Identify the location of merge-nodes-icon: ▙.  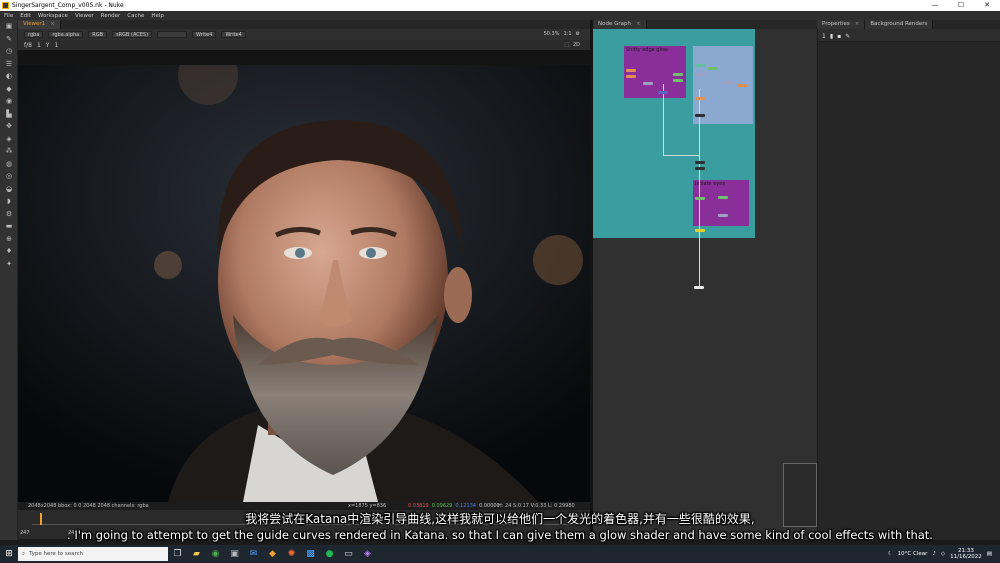
(9, 114).